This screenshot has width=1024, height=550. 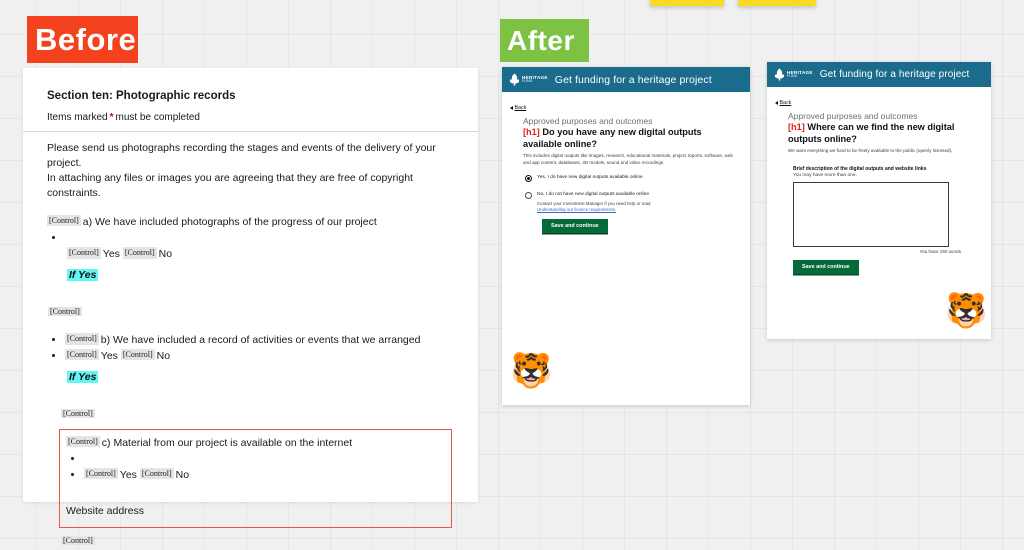 What do you see at coordinates (544, 40) in the screenshot?
I see `after-badge: After` at bounding box center [544, 40].